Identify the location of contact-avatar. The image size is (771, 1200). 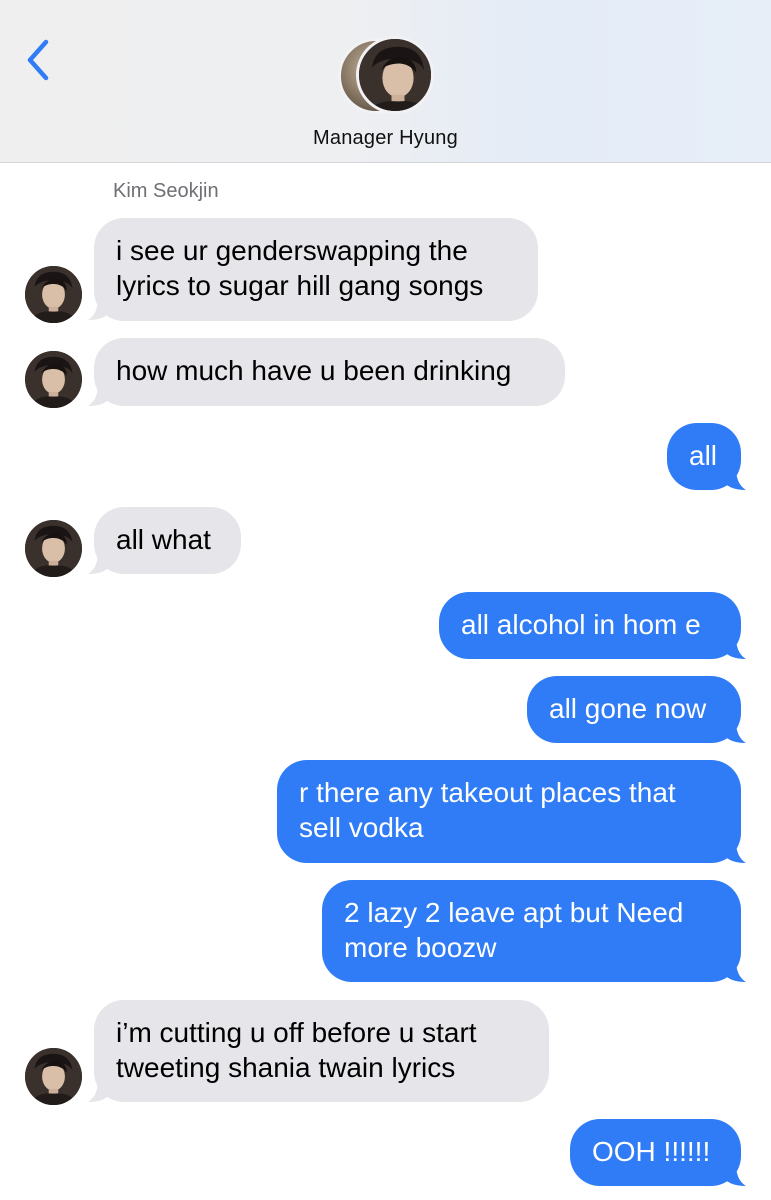
(395, 75).